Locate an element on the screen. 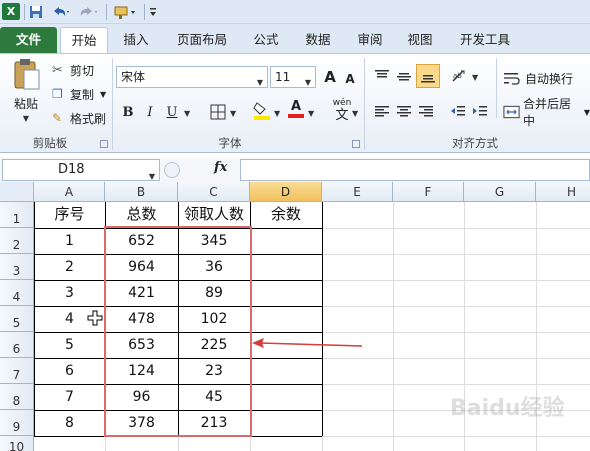 The height and width of the screenshot is (451, 590). tab-developer: 开发工具 is located at coordinates (485, 40).